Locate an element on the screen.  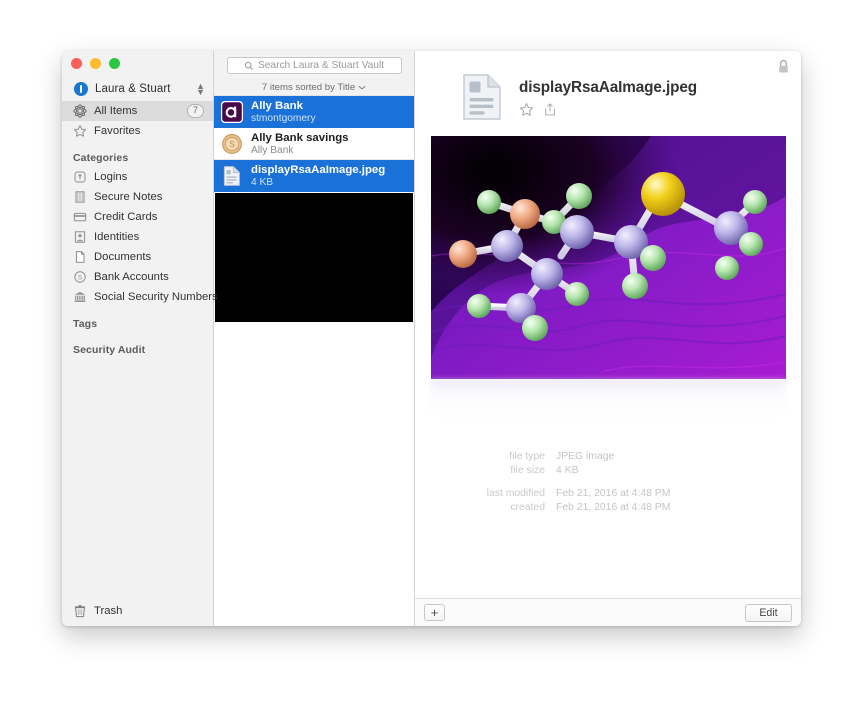
list-item: Ally Bank stmontgomery is located at coordinates (314, 112).